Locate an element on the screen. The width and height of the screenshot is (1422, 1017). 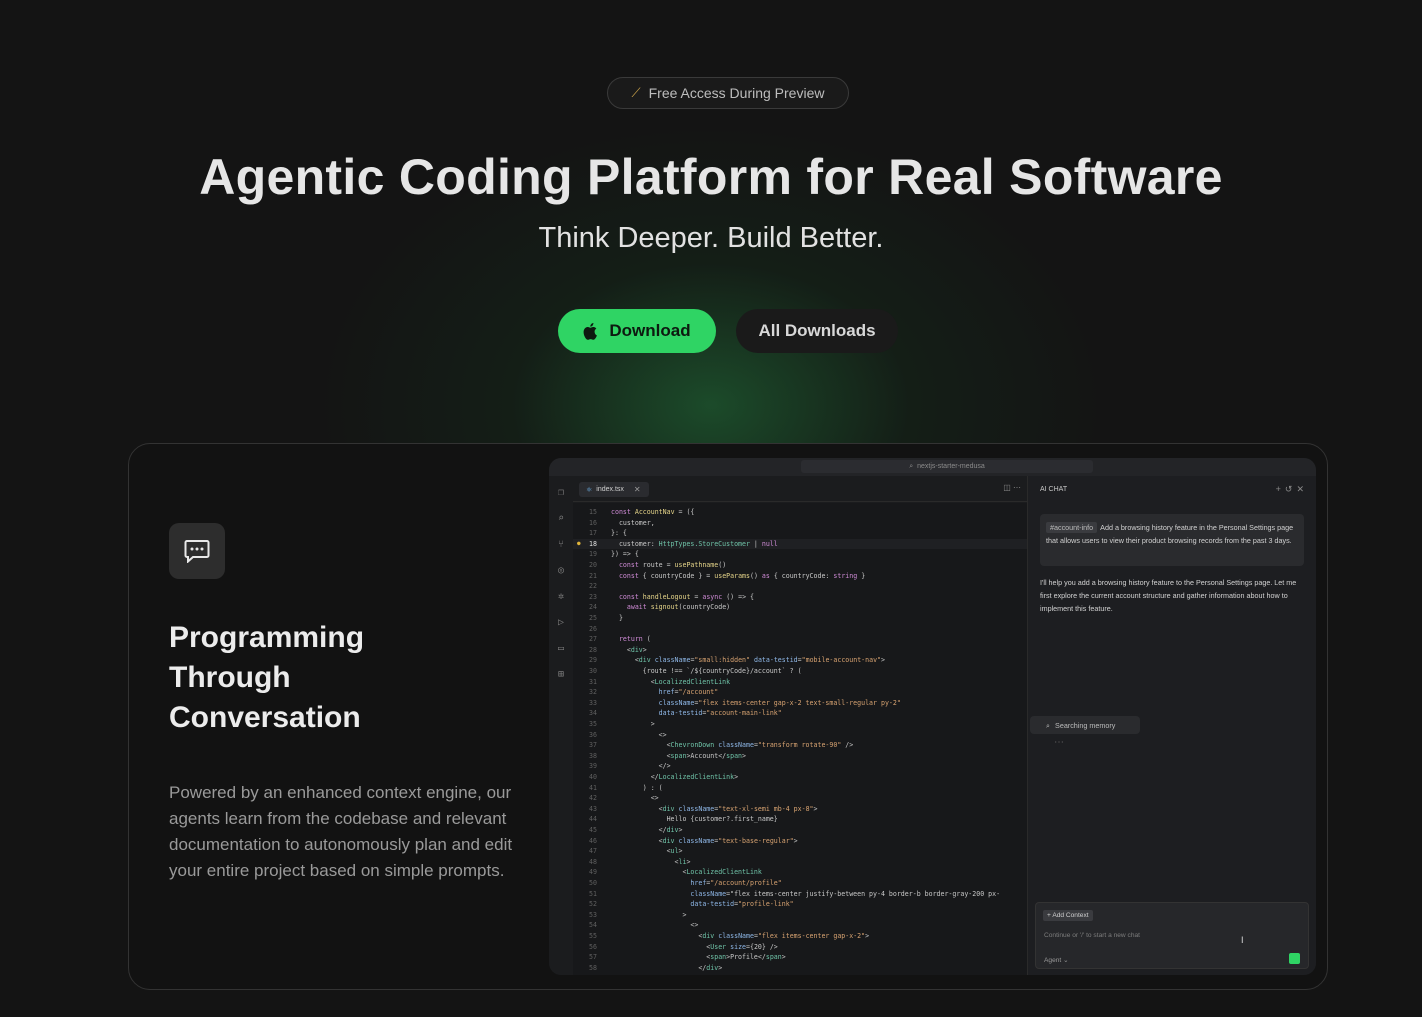
badge-text: Free Access During Preview is located at coordinates (736, 93).